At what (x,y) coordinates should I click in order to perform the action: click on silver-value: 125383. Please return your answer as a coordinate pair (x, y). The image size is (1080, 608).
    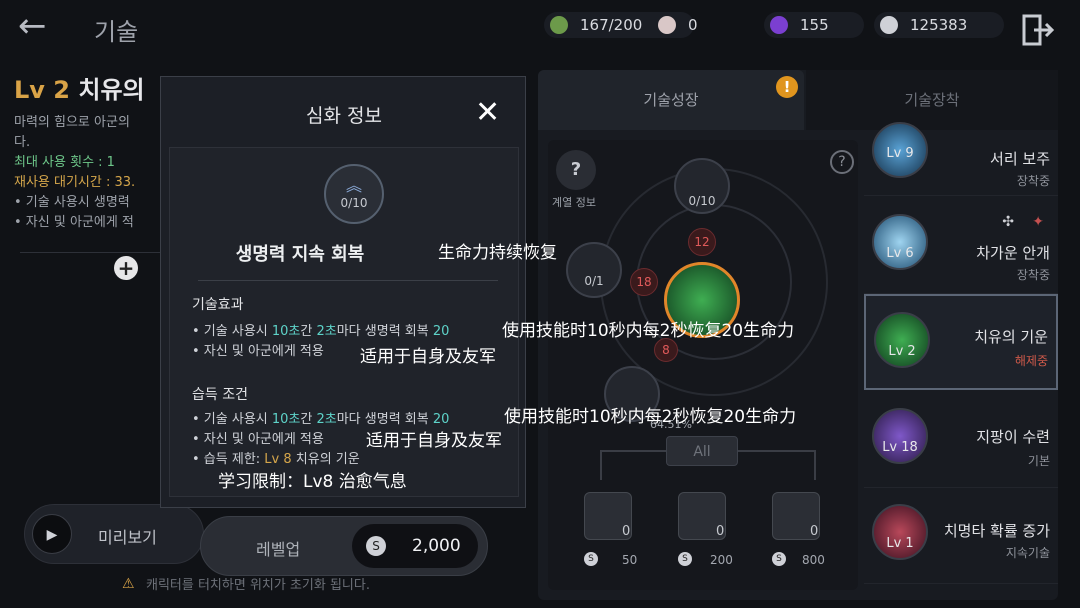
    Looking at the image, I should click on (939, 25).